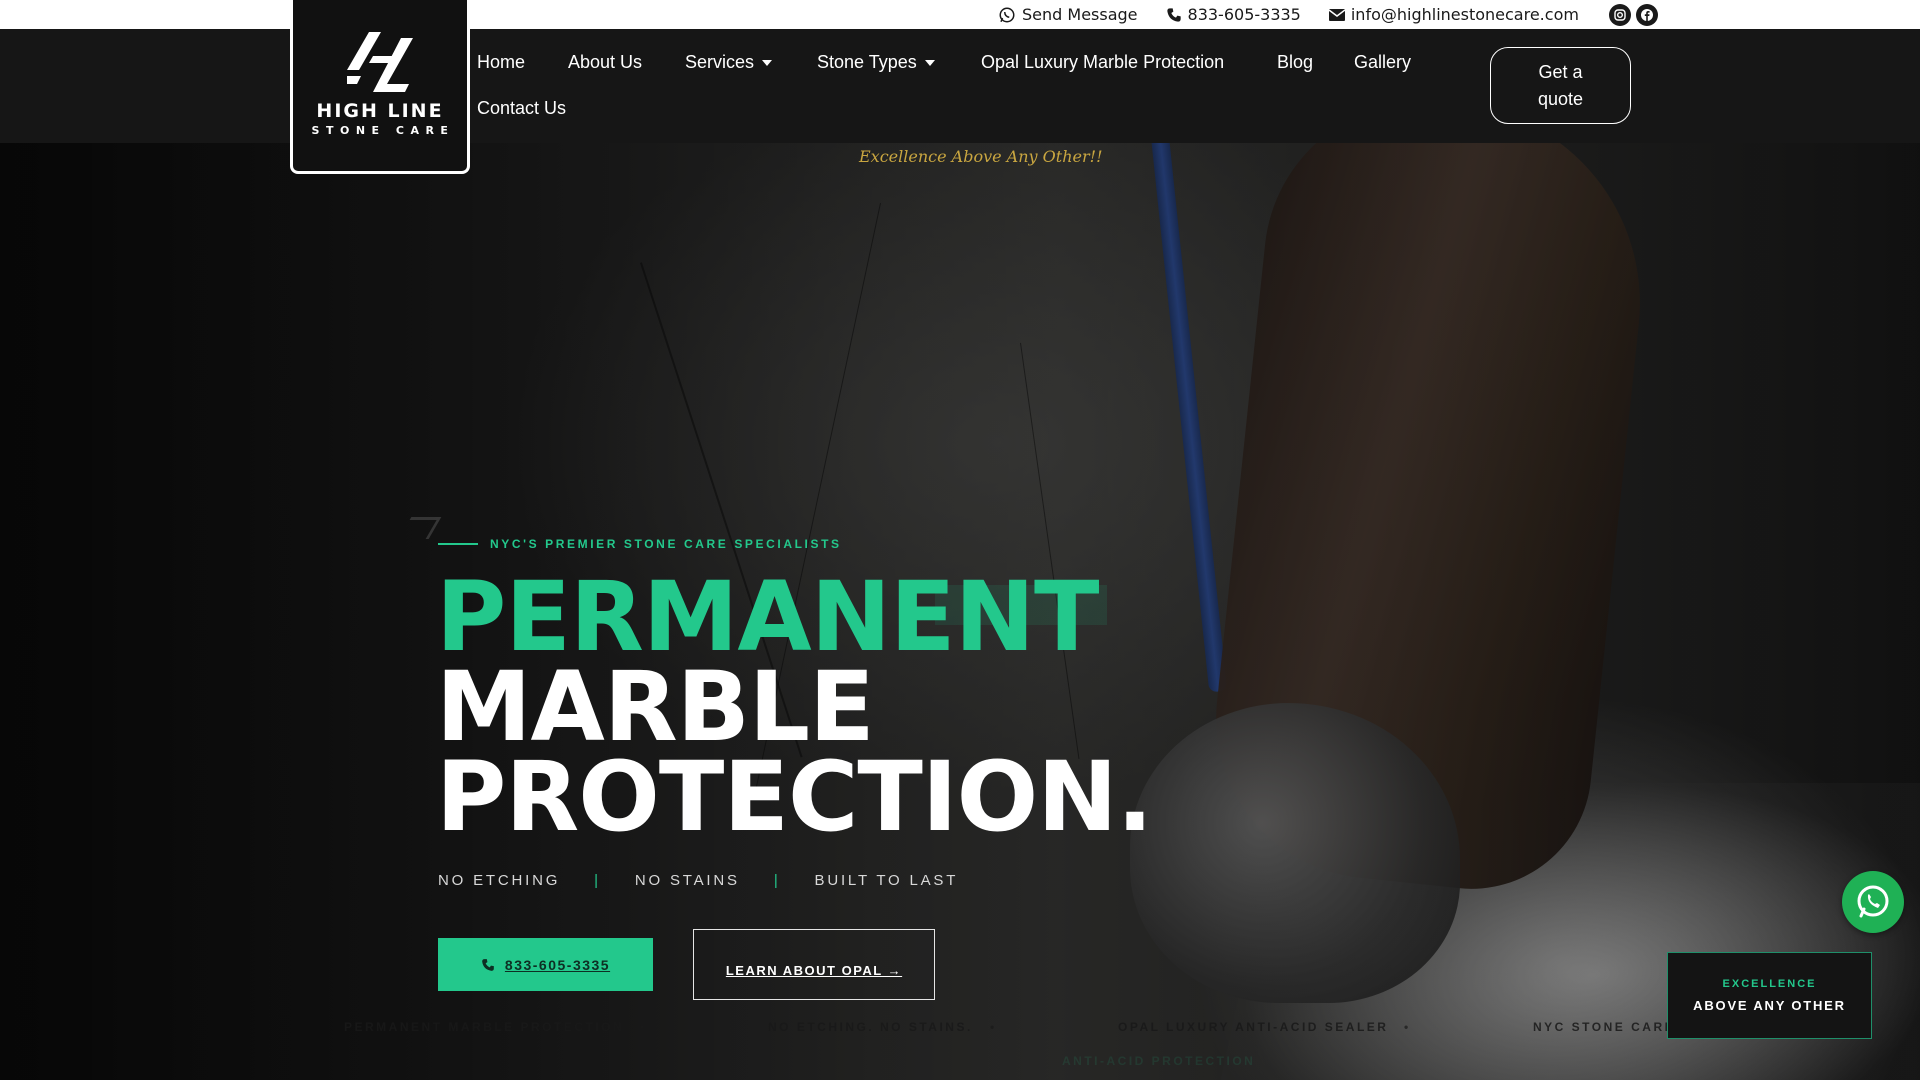 The height and width of the screenshot is (1080, 1920). What do you see at coordinates (981, 156) in the screenshot?
I see `tagline-text: Excellence Above Any Other!!` at bounding box center [981, 156].